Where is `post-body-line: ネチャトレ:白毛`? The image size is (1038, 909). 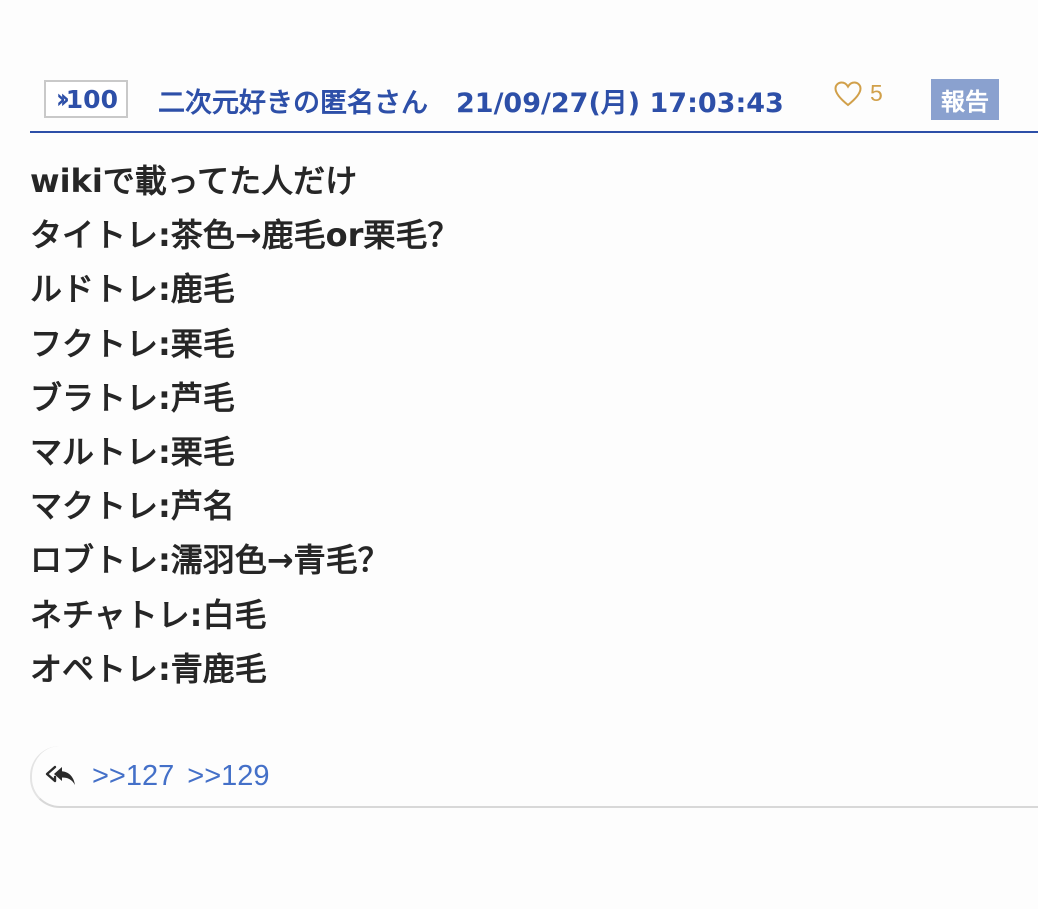
post-body-line: ネチャトレ:白毛 is located at coordinates (148, 614).